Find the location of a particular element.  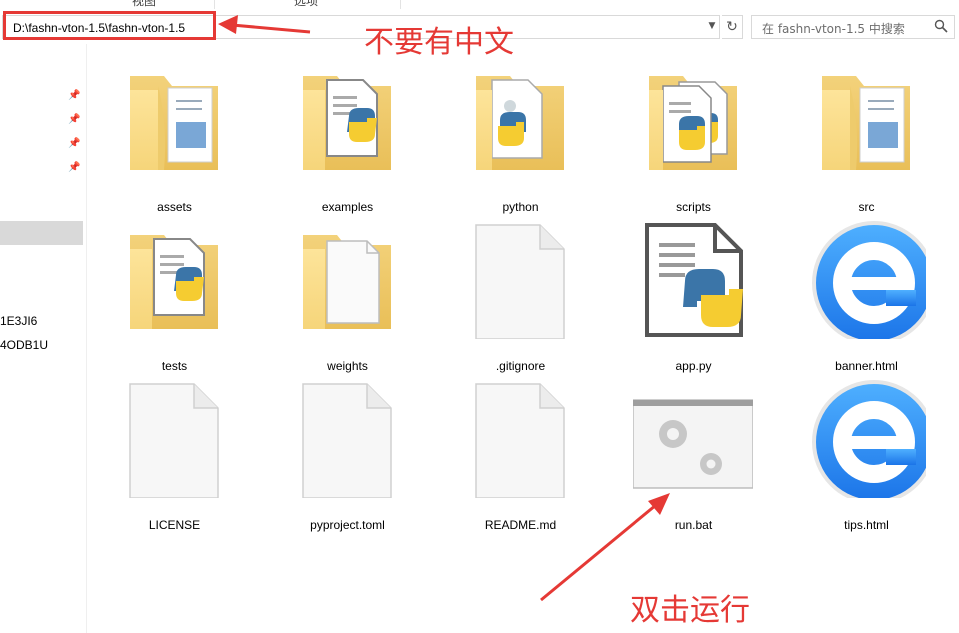

nav-selected-item is located at coordinates (41, 233).